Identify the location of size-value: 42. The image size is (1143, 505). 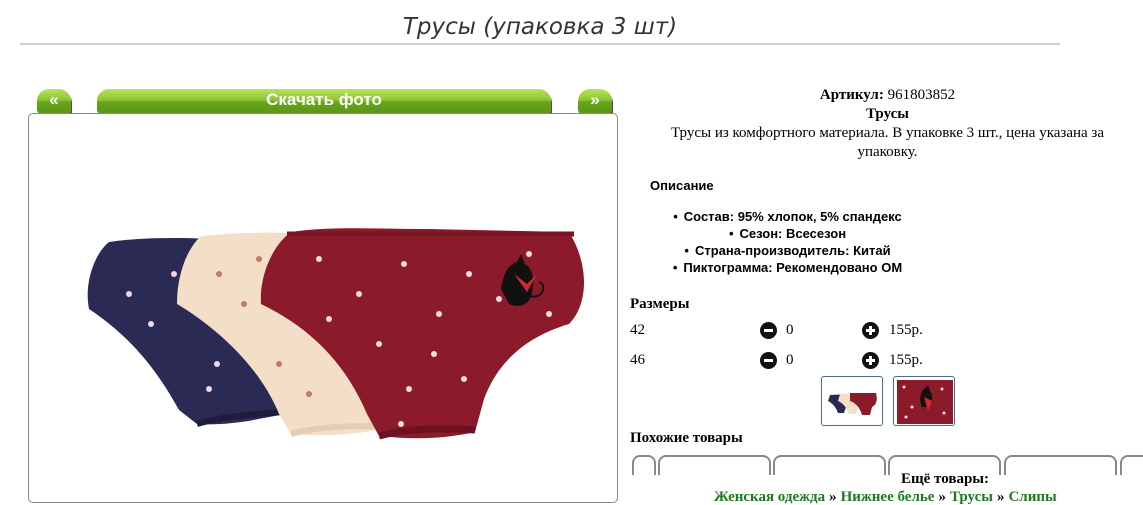
(637, 330).